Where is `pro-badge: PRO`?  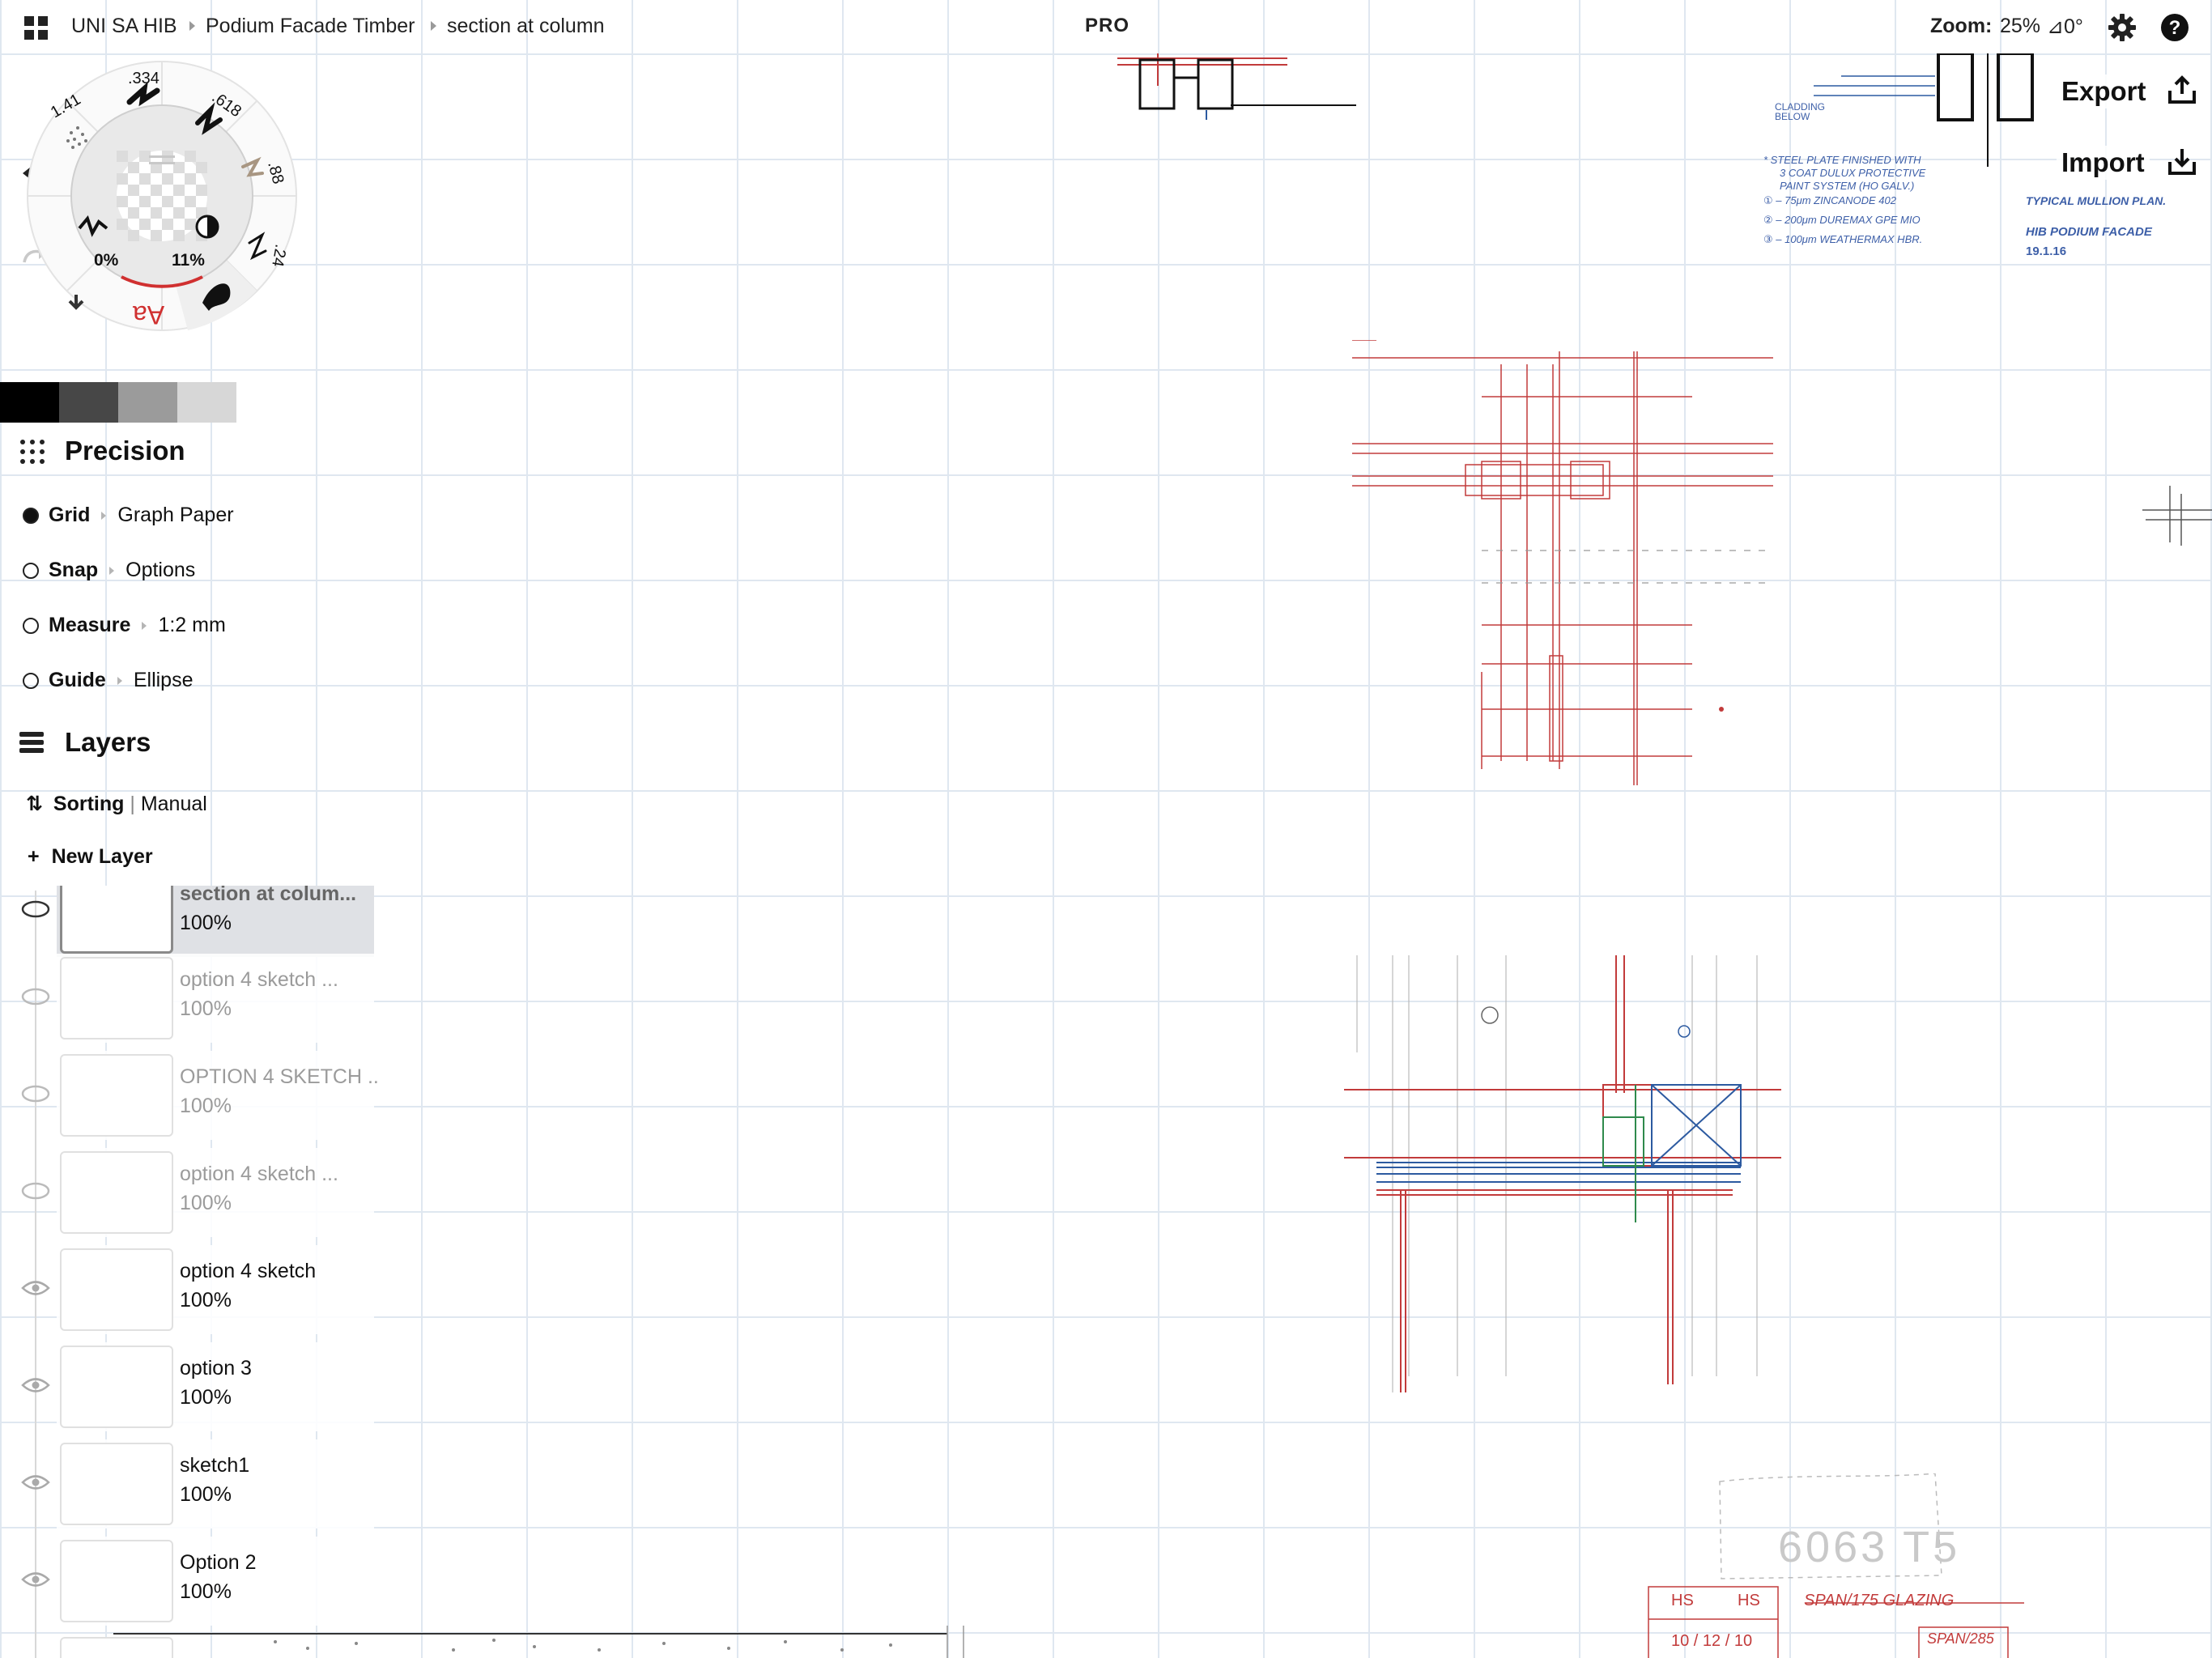
pro-badge: PRO is located at coordinates (1107, 26).